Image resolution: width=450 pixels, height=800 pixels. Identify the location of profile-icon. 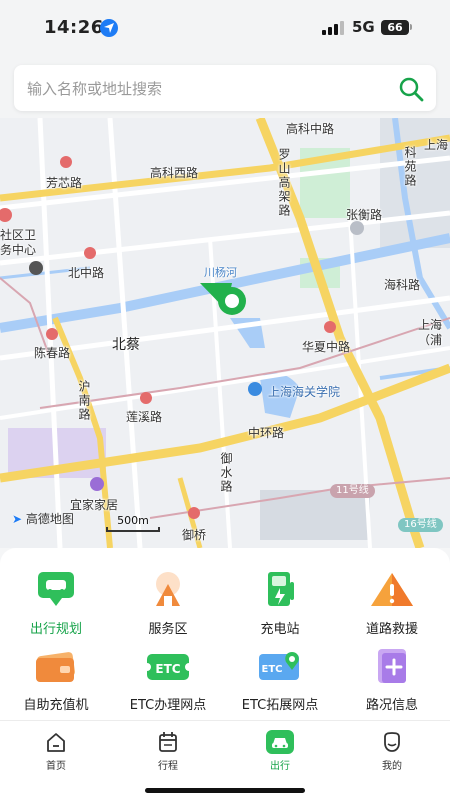
(392, 742).